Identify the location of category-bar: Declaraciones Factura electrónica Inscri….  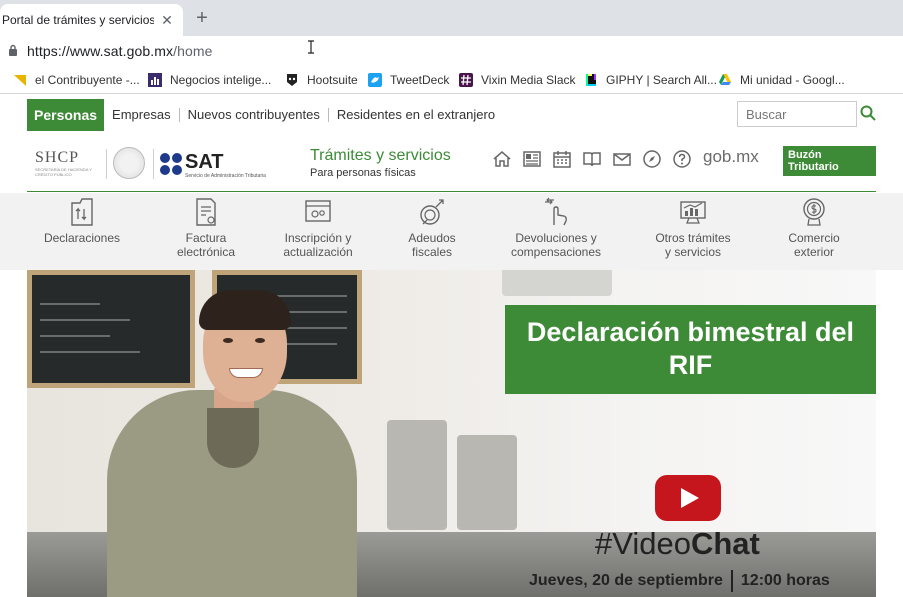
(451, 231).